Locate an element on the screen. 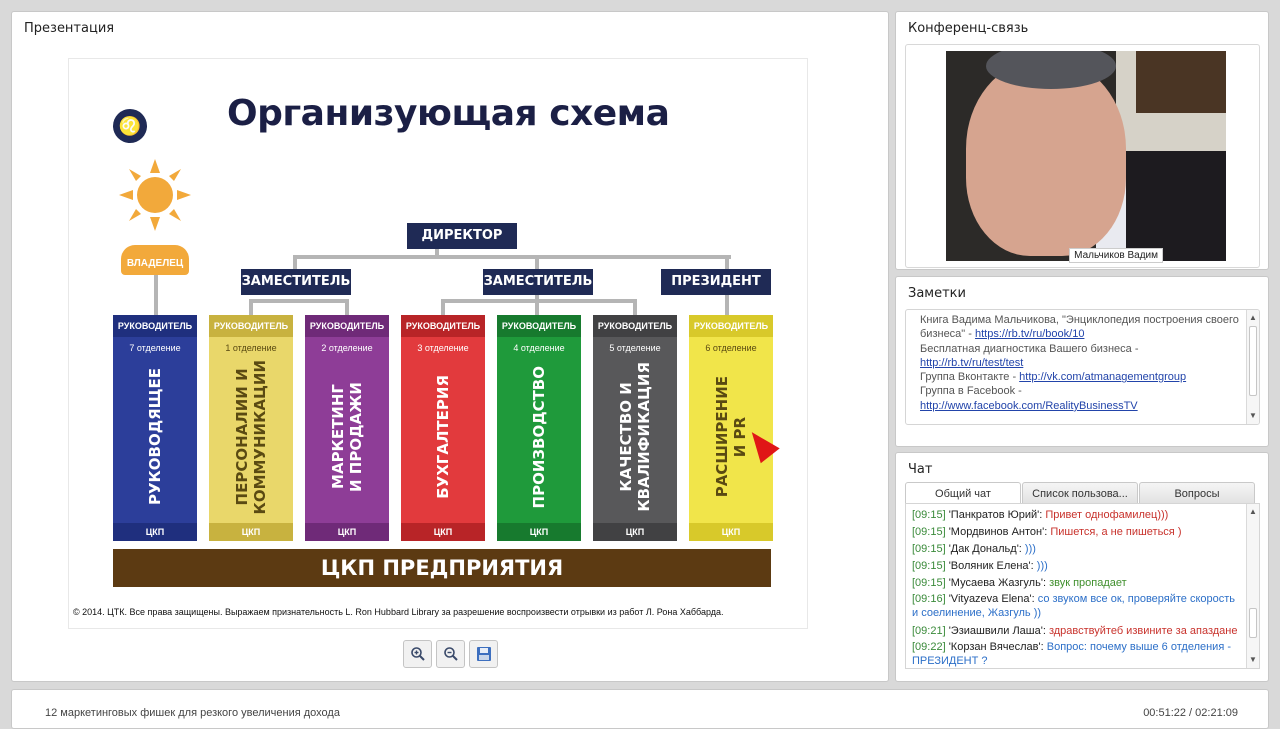 The image size is (1280, 729). chat-title: Чат is located at coordinates (920, 469).